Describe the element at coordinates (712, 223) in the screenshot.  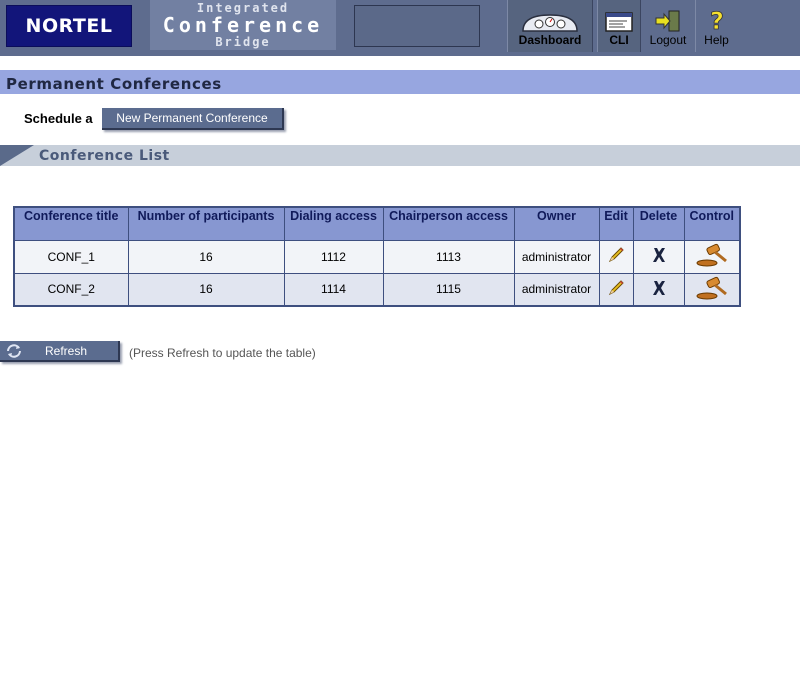
I see `col-control: Control` at that location.